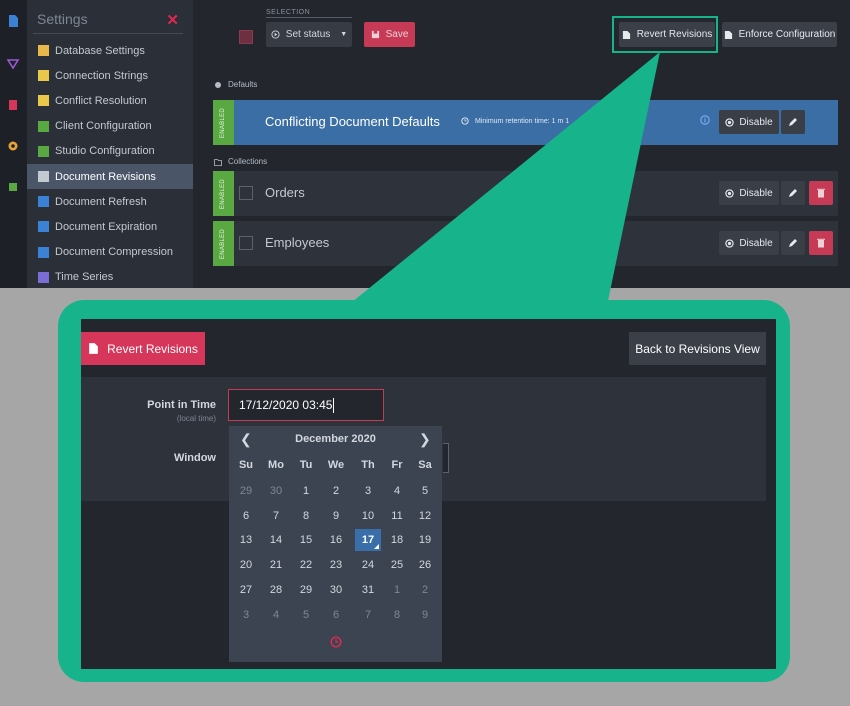 The width and height of the screenshot is (850, 706). Describe the element at coordinates (779, 34) in the screenshot. I see `enforce-configuration-button: Enforce Configuration` at that location.